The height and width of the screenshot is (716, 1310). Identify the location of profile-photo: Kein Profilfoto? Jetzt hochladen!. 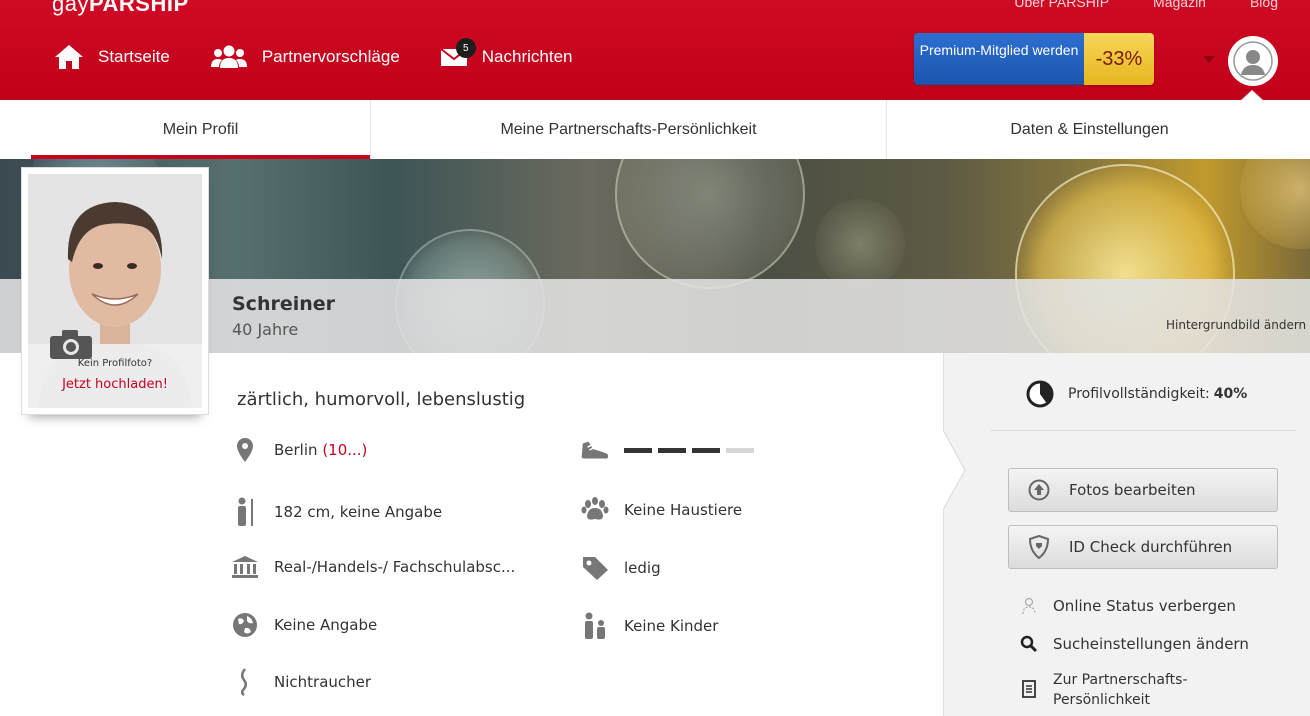
(115, 291).